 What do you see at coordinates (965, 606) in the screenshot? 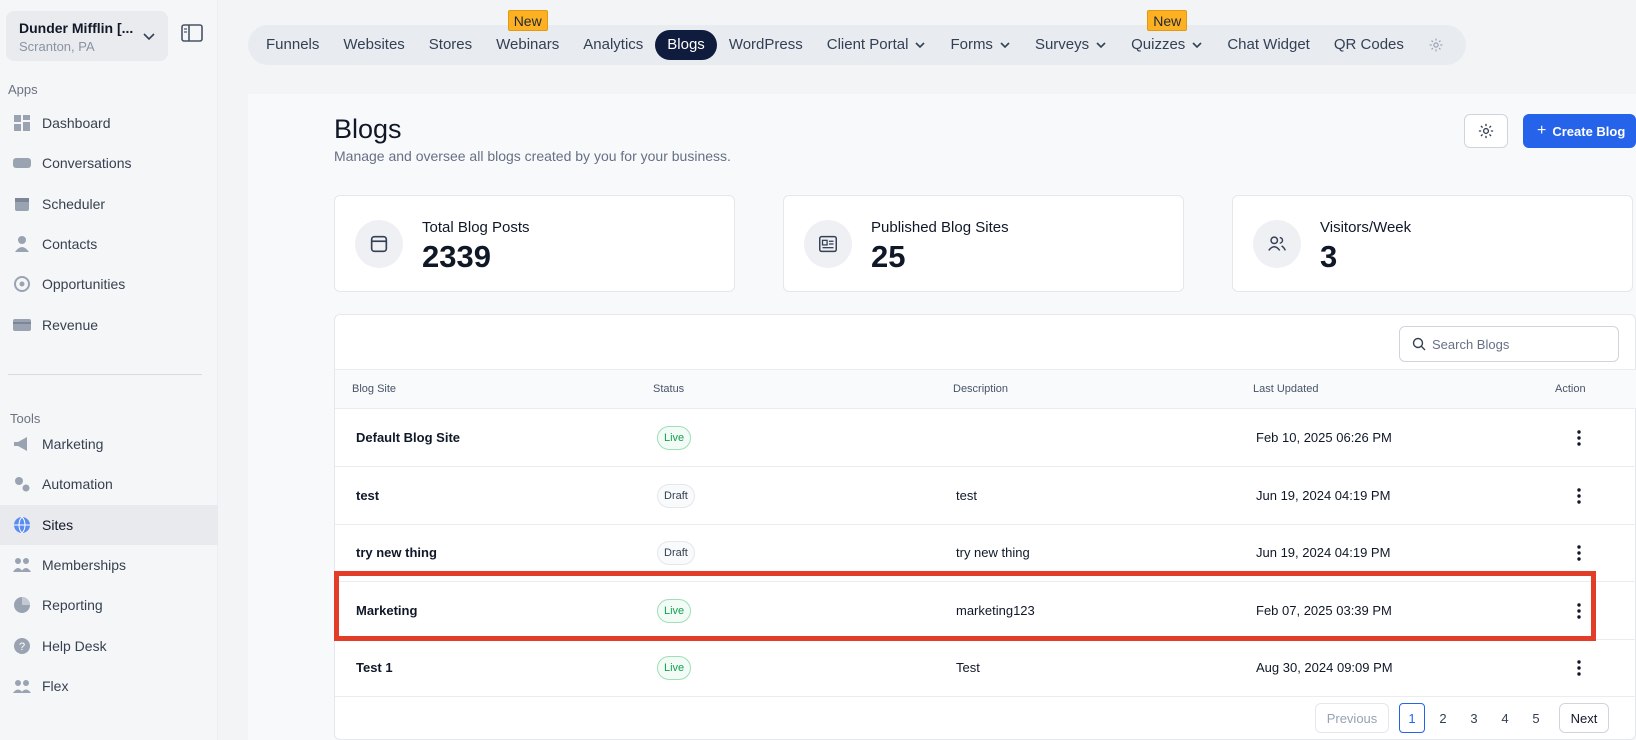
I see `highlight-box` at bounding box center [965, 606].